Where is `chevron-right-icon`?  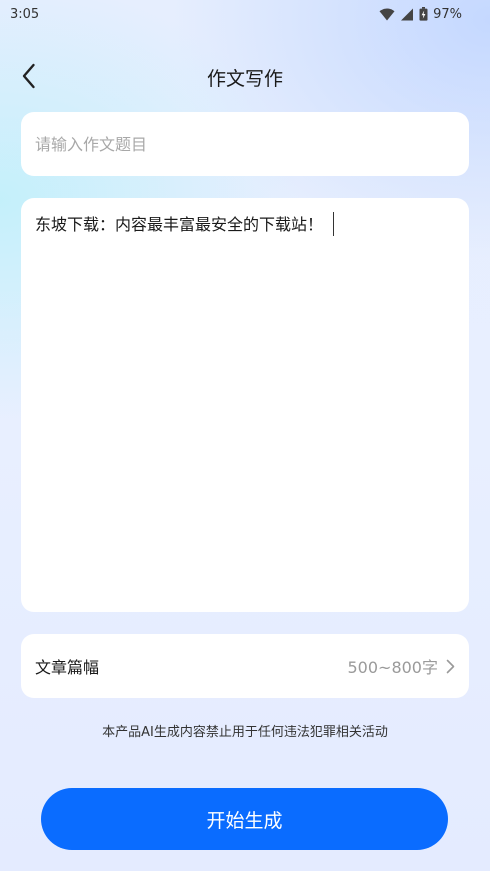
chevron-right-icon is located at coordinates (450, 666).